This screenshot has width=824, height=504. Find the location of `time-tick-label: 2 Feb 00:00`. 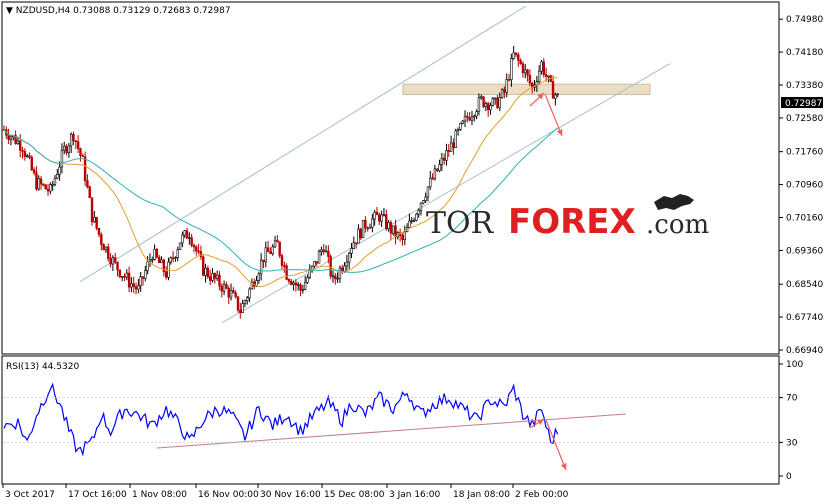

time-tick-label: 2 Feb 00:00 is located at coordinates (542, 495).